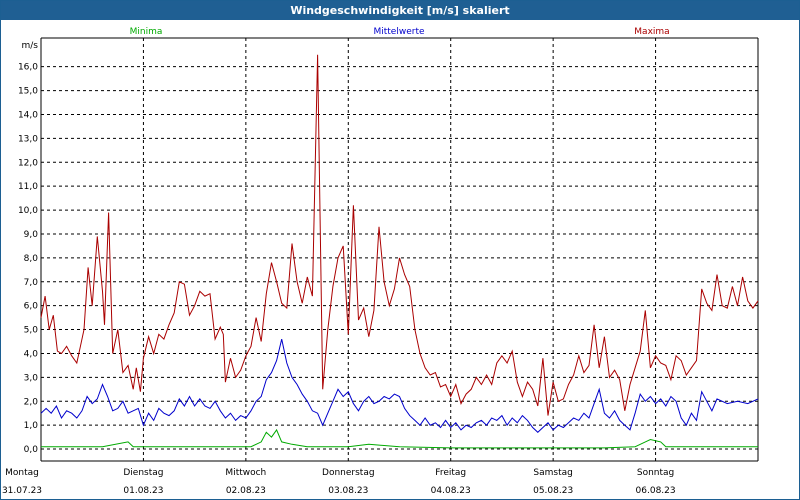 Image resolution: width=800 pixels, height=500 pixels. I want to click on date-label: 01.08.23, so click(143, 491).